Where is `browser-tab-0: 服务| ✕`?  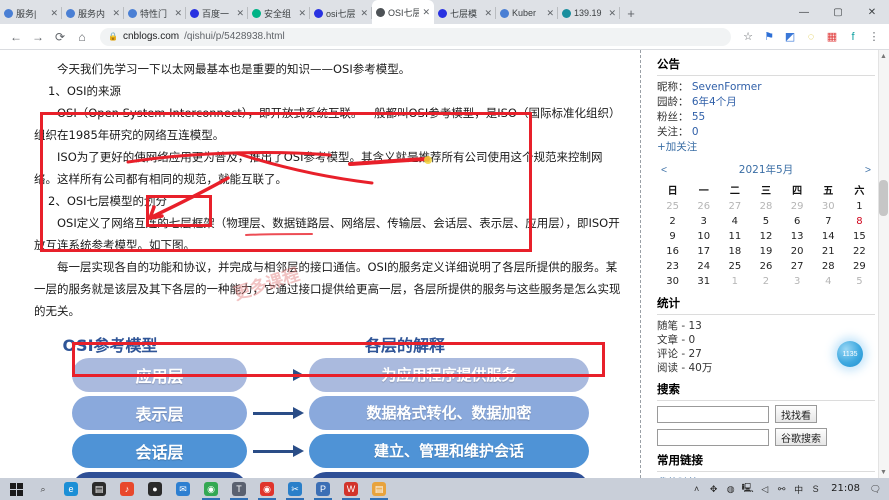
browser-tab-0: 服务| ✕ is located at coordinates (31, 13).